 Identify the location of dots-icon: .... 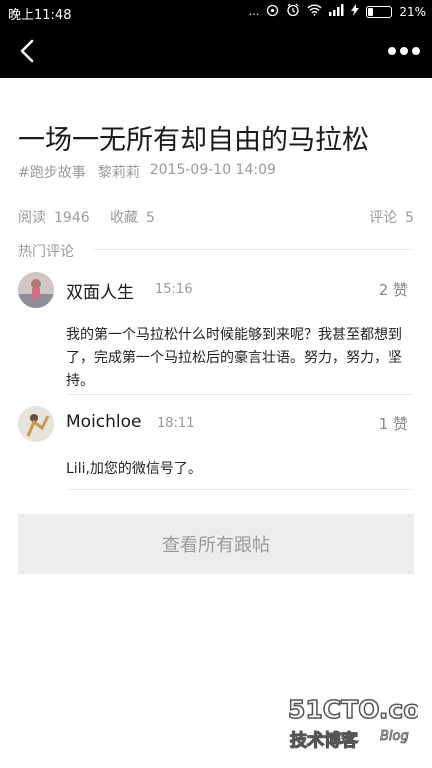
(254, 11).